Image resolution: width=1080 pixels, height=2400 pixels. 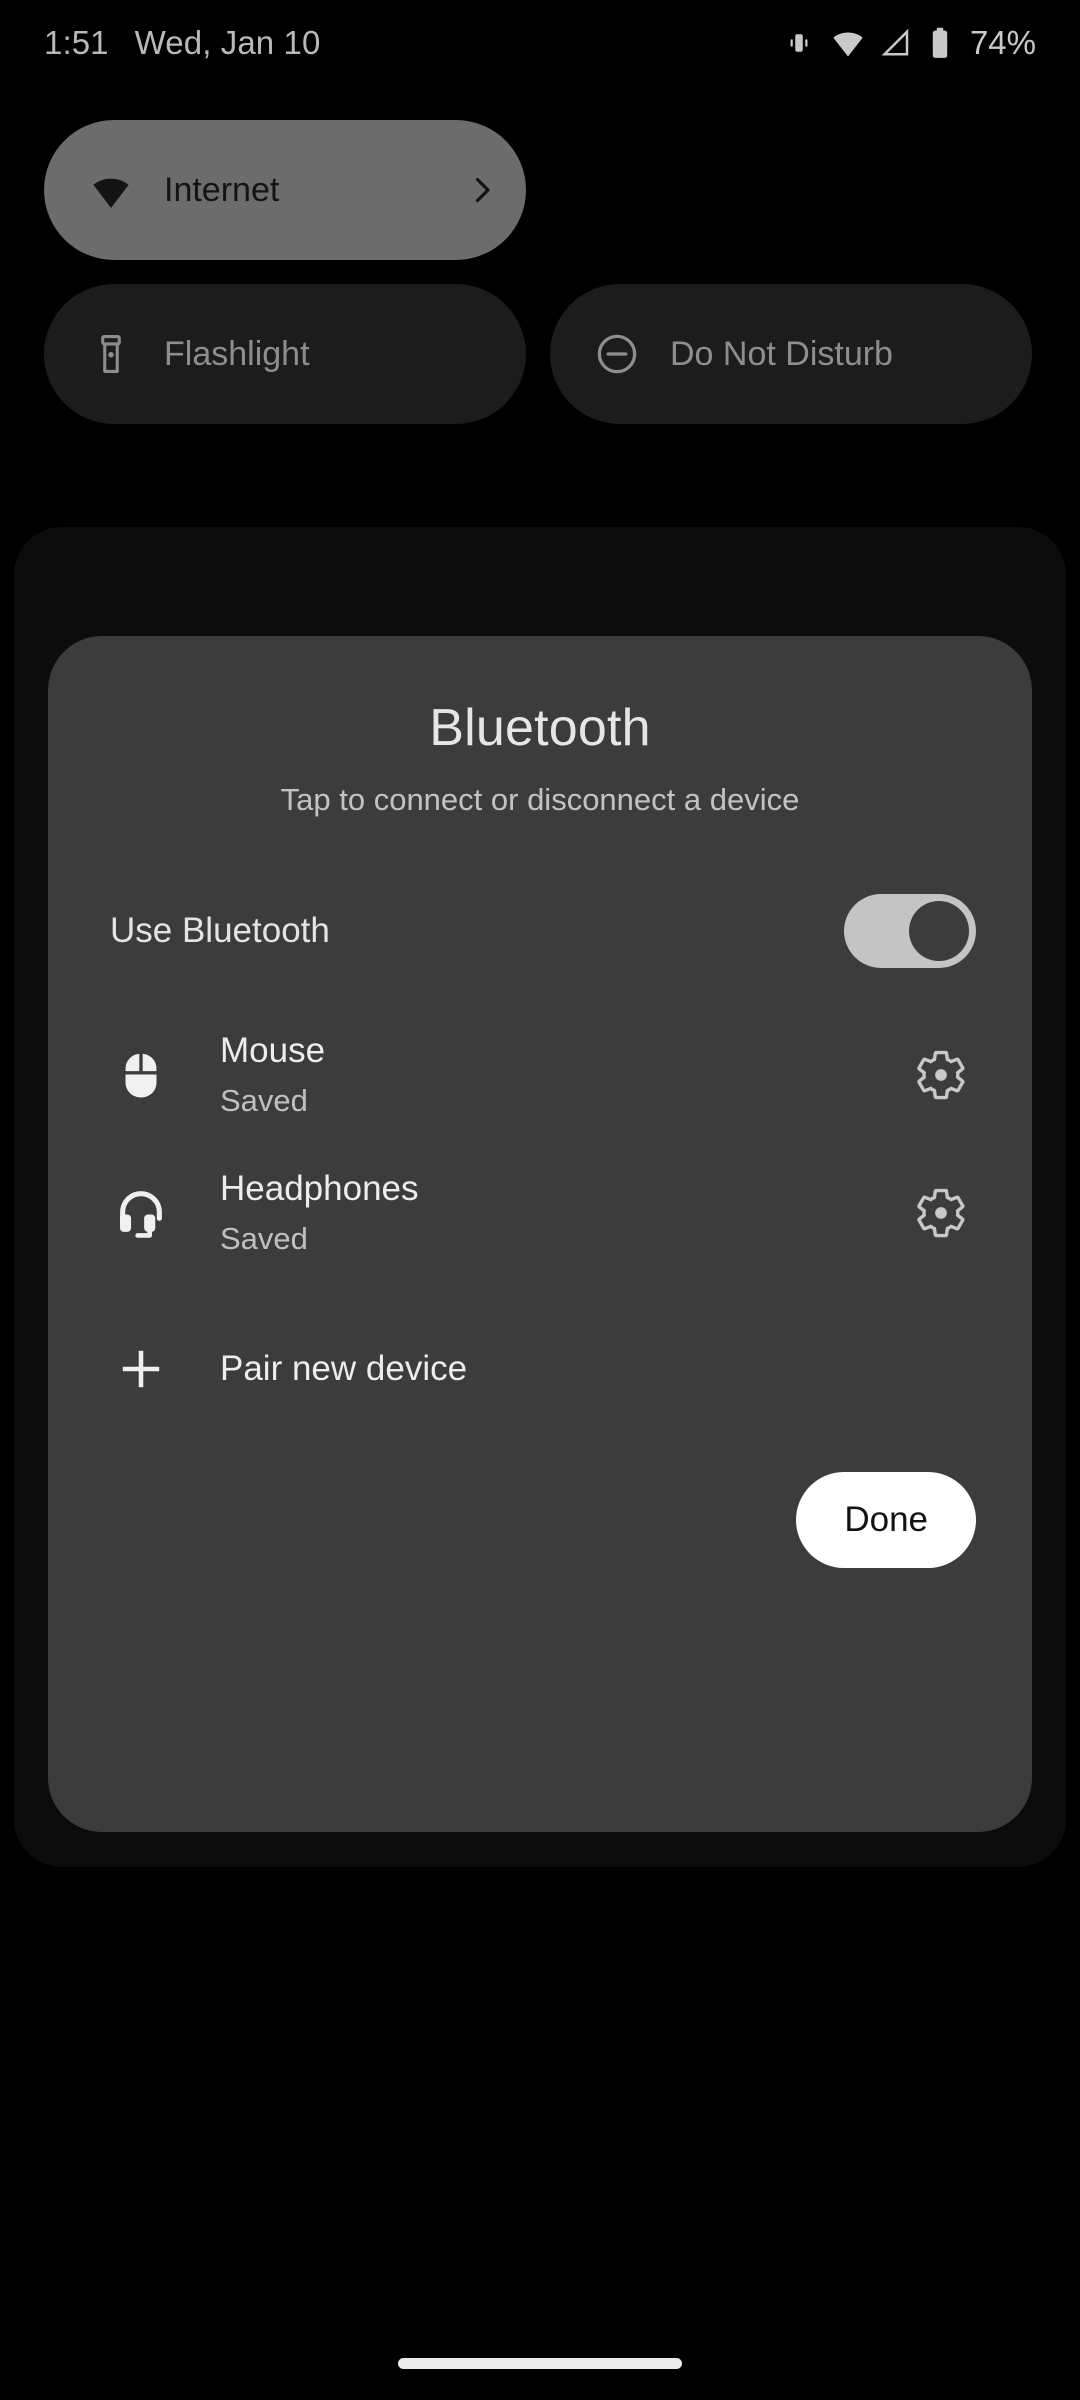 What do you see at coordinates (799, 43) in the screenshot?
I see `vibrate-icon` at bounding box center [799, 43].